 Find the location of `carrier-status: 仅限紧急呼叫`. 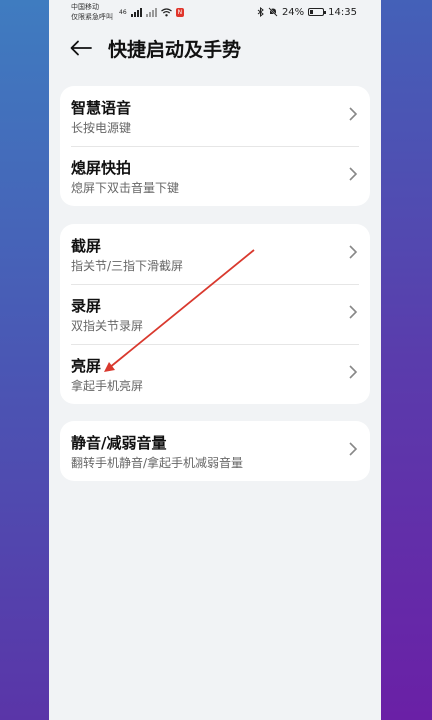

carrier-status: 仅限紧急呼叫 is located at coordinates (92, 17).